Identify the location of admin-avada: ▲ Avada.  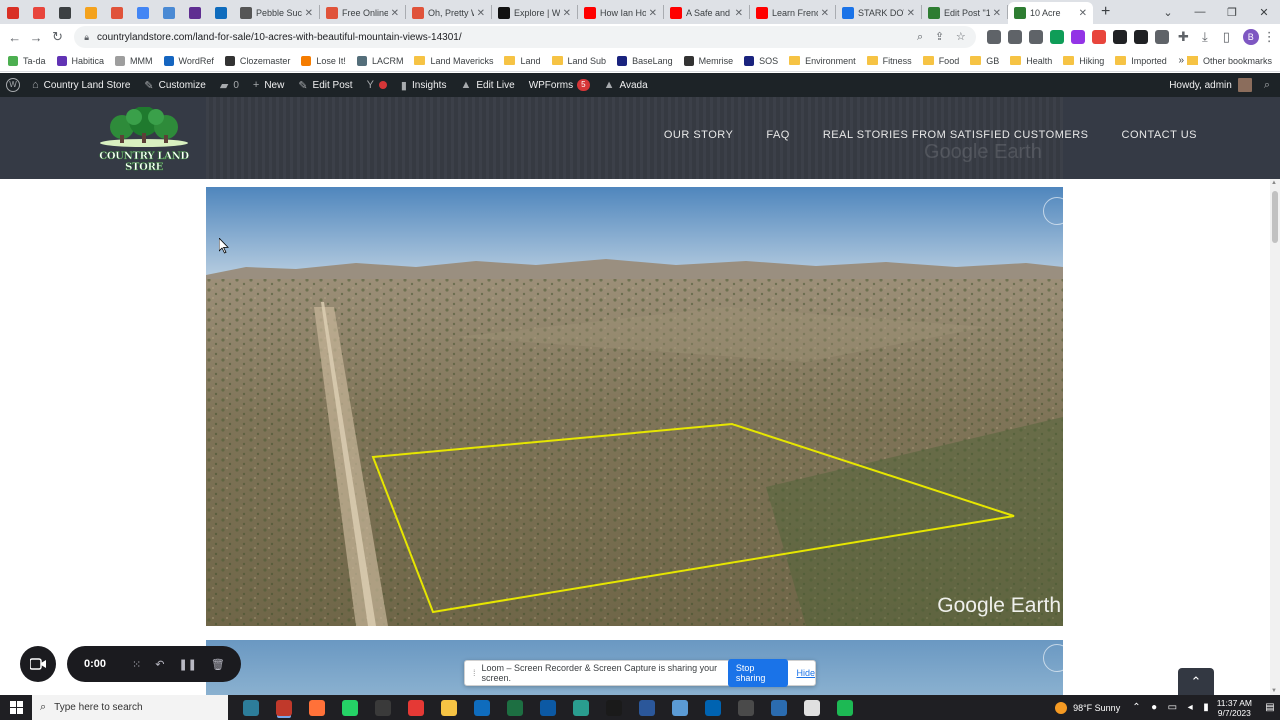
(626, 85).